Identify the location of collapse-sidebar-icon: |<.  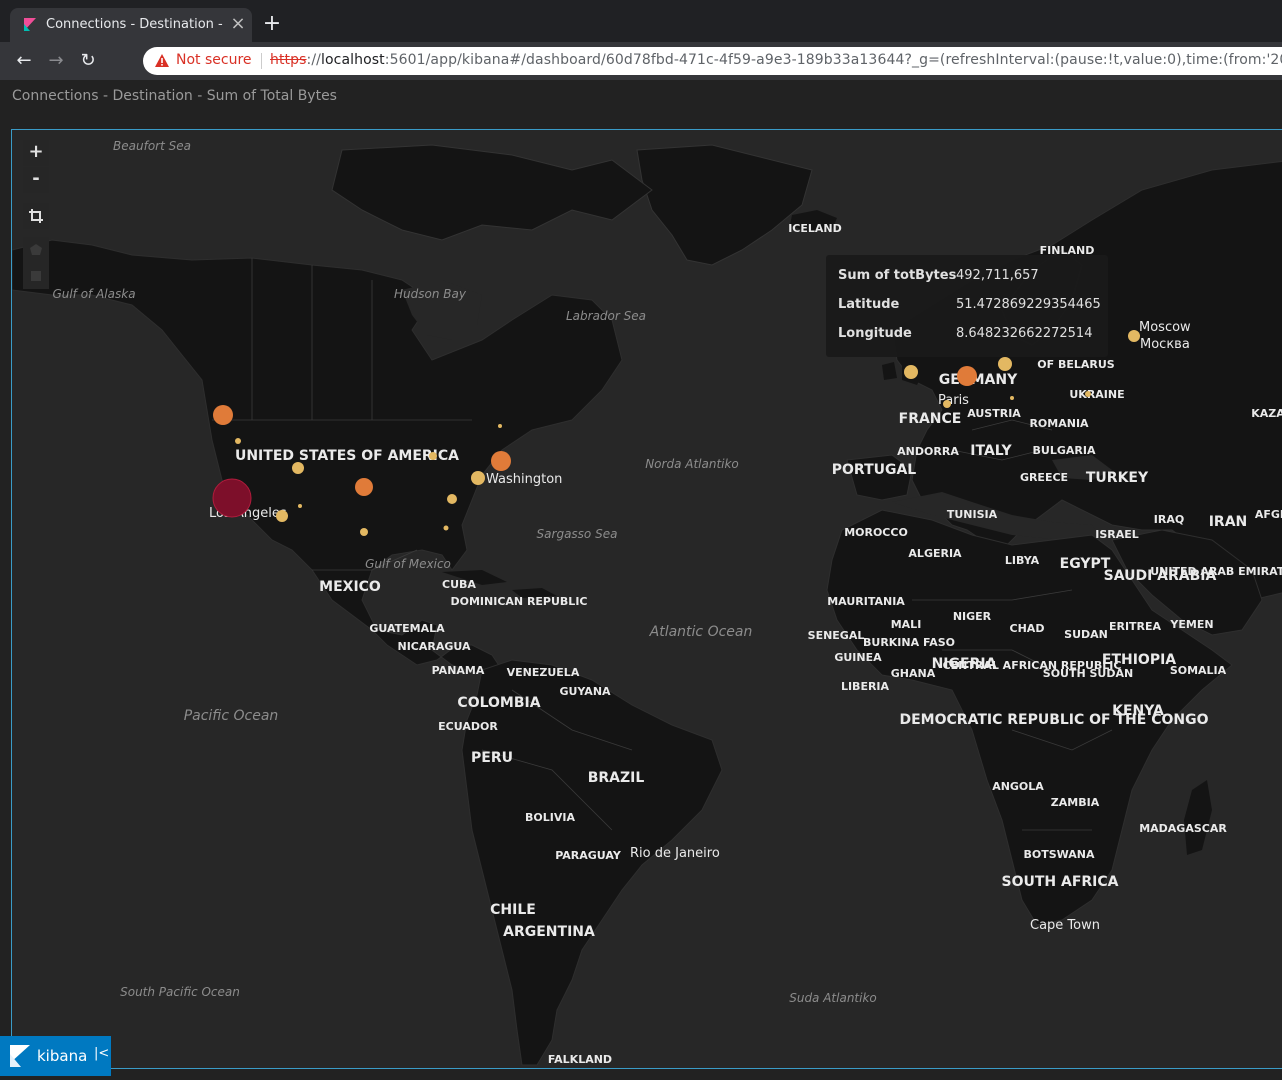
(101, 1053).